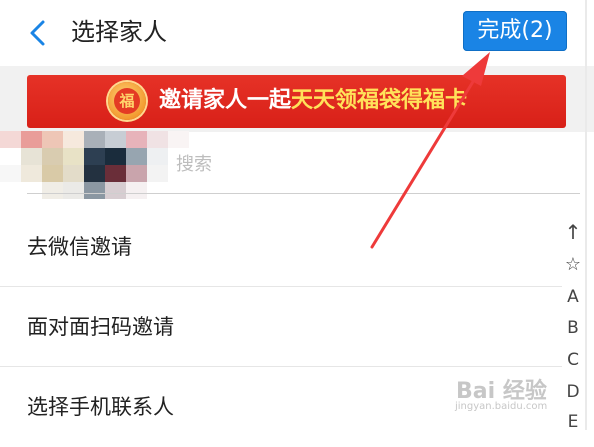 The height and width of the screenshot is (447, 594). I want to click on index-up-arrow-icon: ↑, so click(573, 232).